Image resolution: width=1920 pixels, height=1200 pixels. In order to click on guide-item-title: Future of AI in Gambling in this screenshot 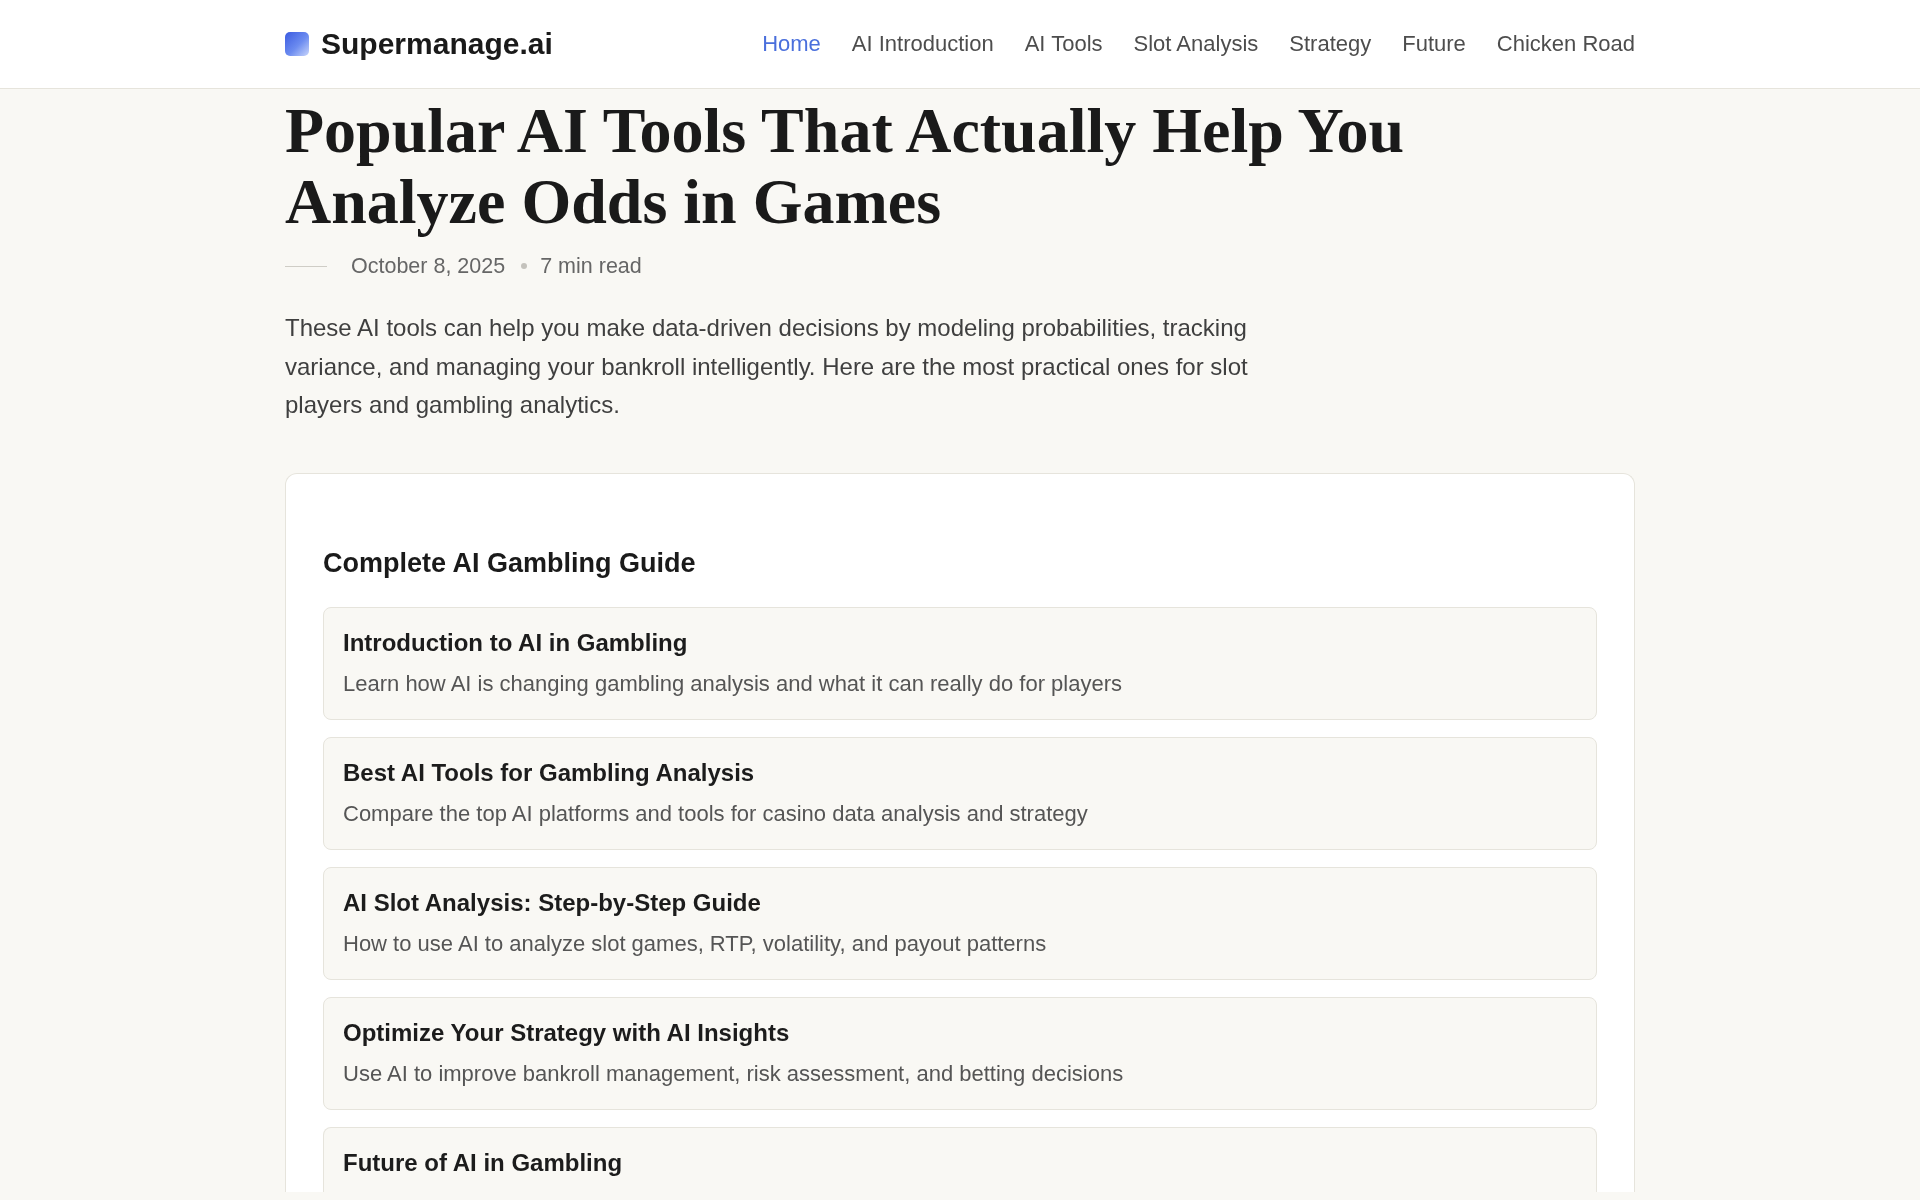, I will do `click(483, 1162)`.